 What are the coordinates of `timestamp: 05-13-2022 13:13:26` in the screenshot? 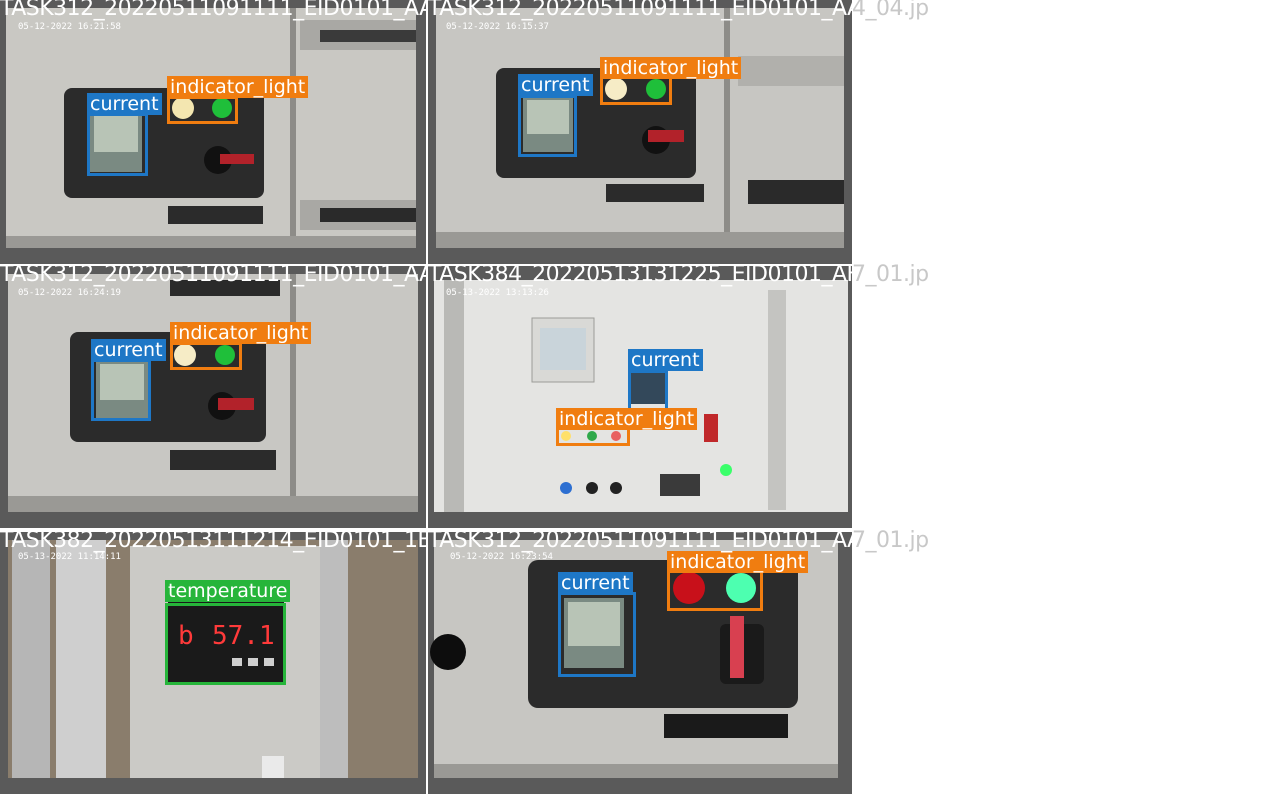 It's located at (497, 293).